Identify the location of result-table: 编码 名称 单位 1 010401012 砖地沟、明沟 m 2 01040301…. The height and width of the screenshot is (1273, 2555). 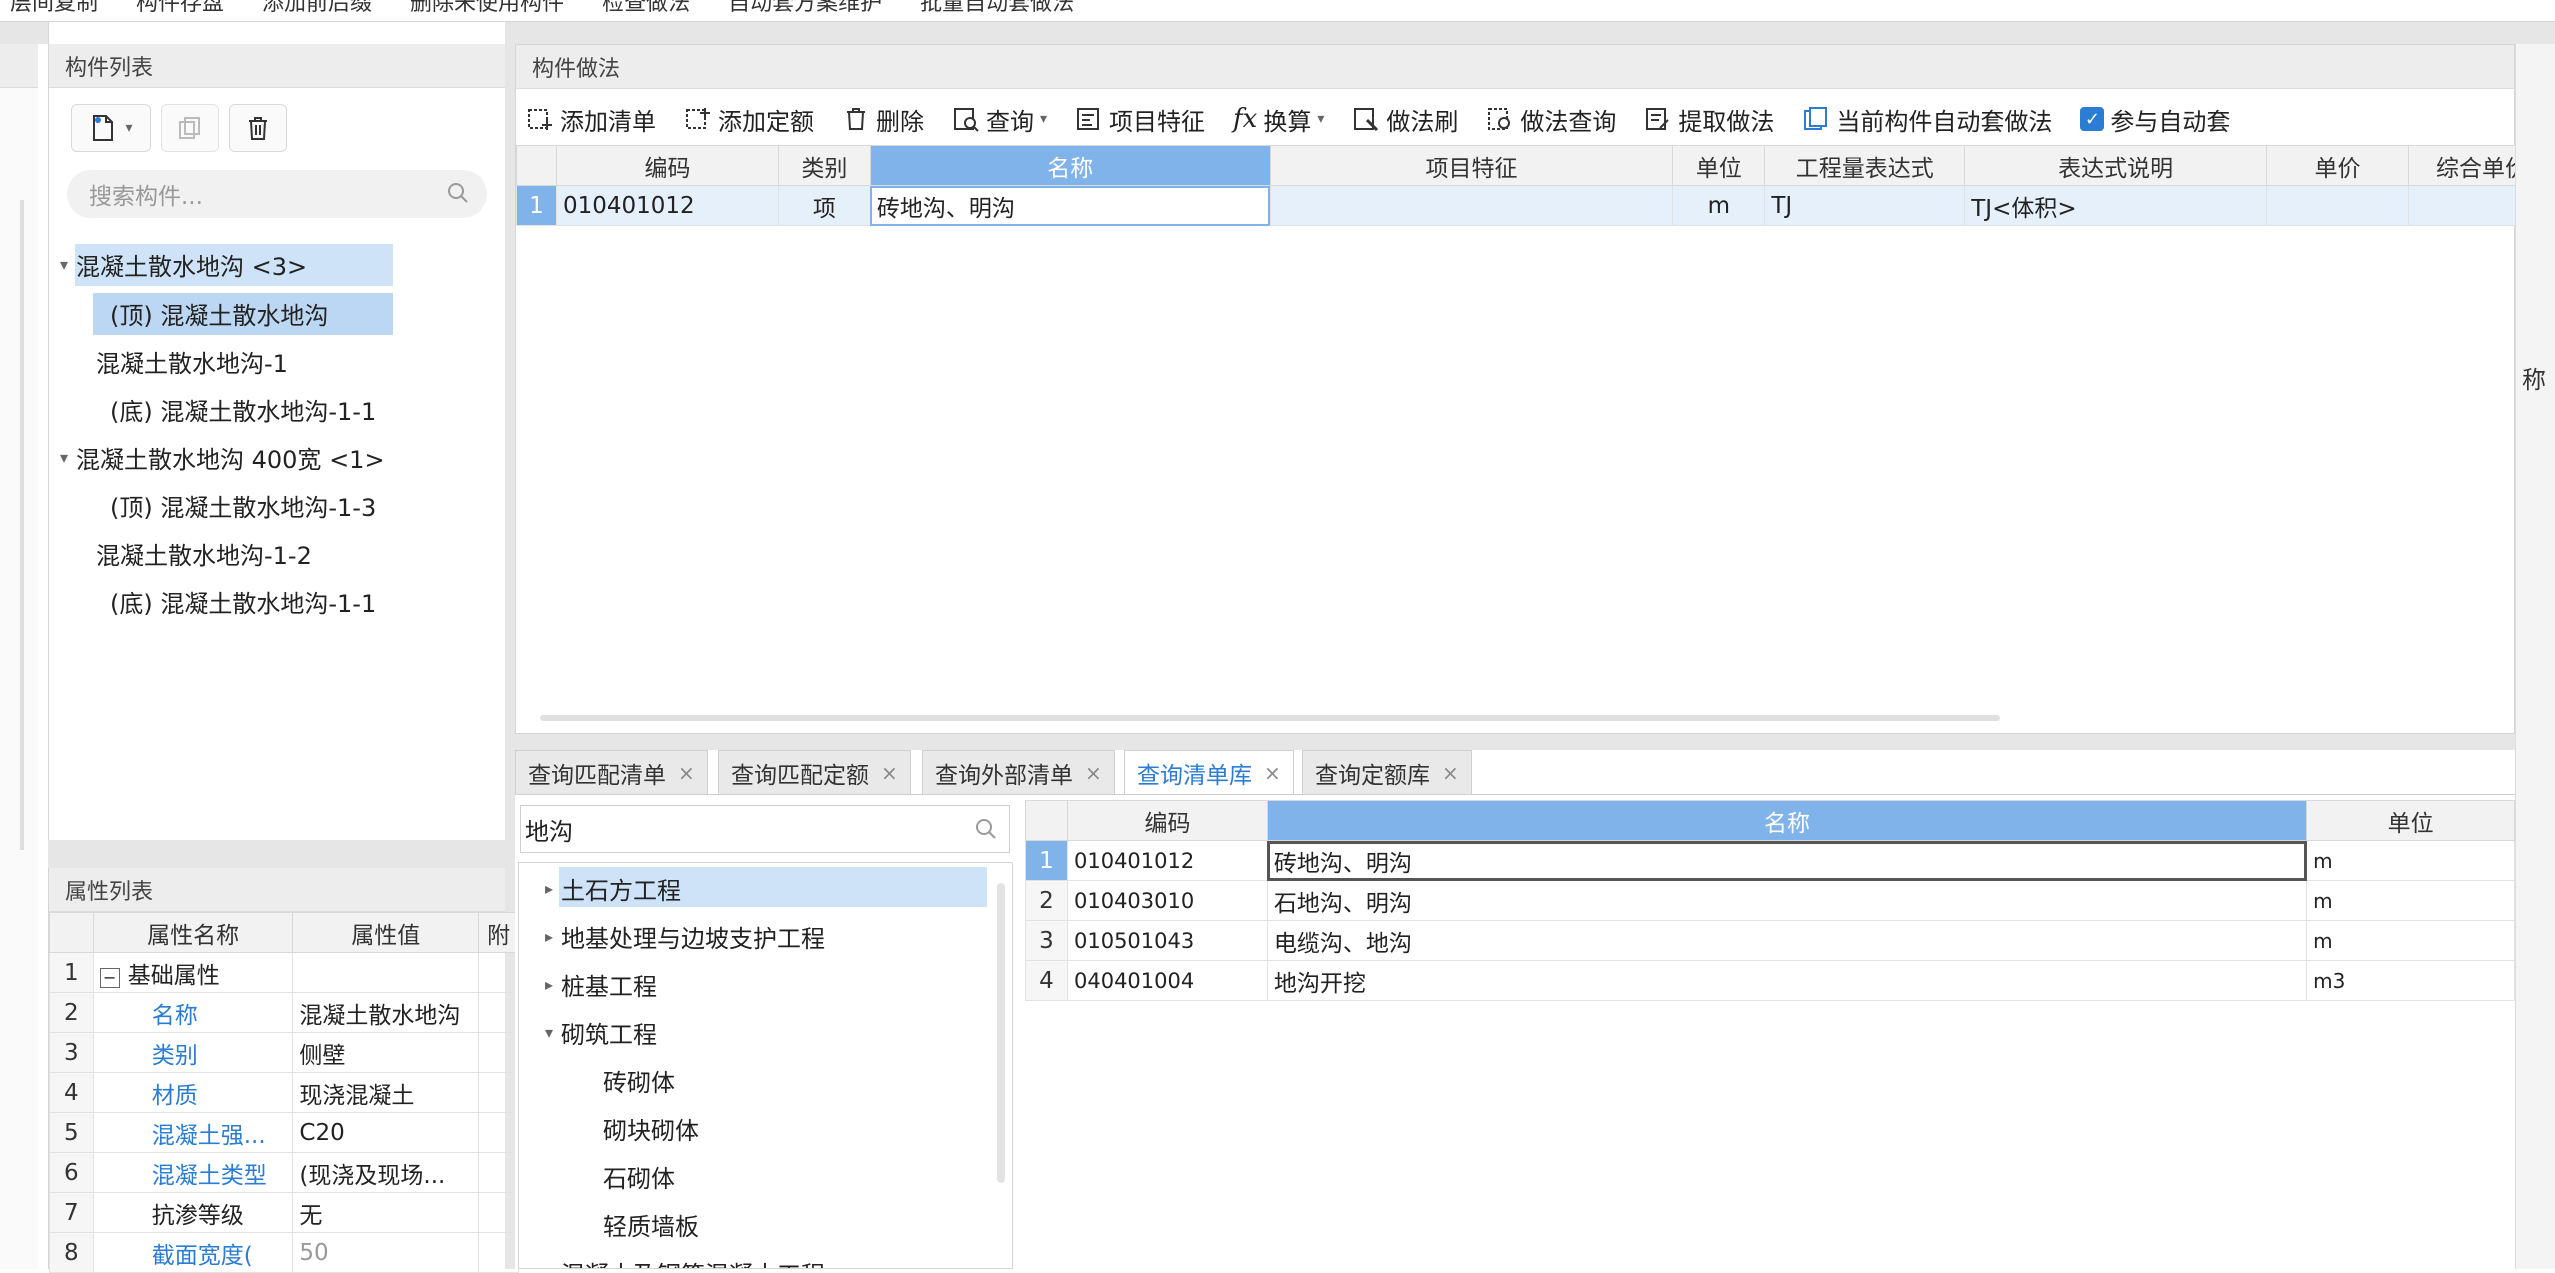
(1770, 900).